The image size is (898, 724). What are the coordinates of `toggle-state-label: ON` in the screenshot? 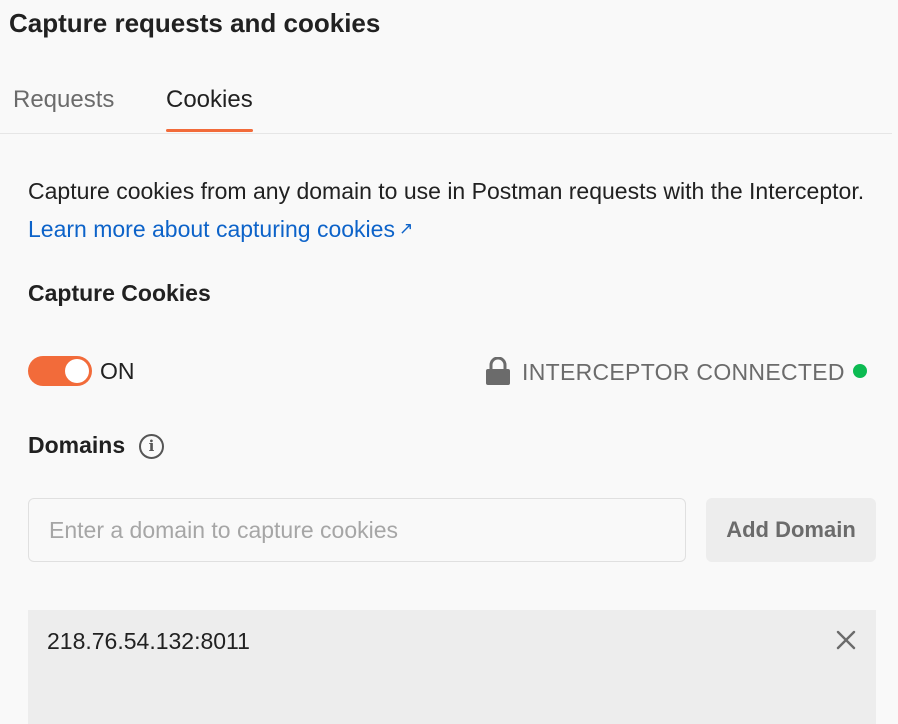 It's located at (117, 371).